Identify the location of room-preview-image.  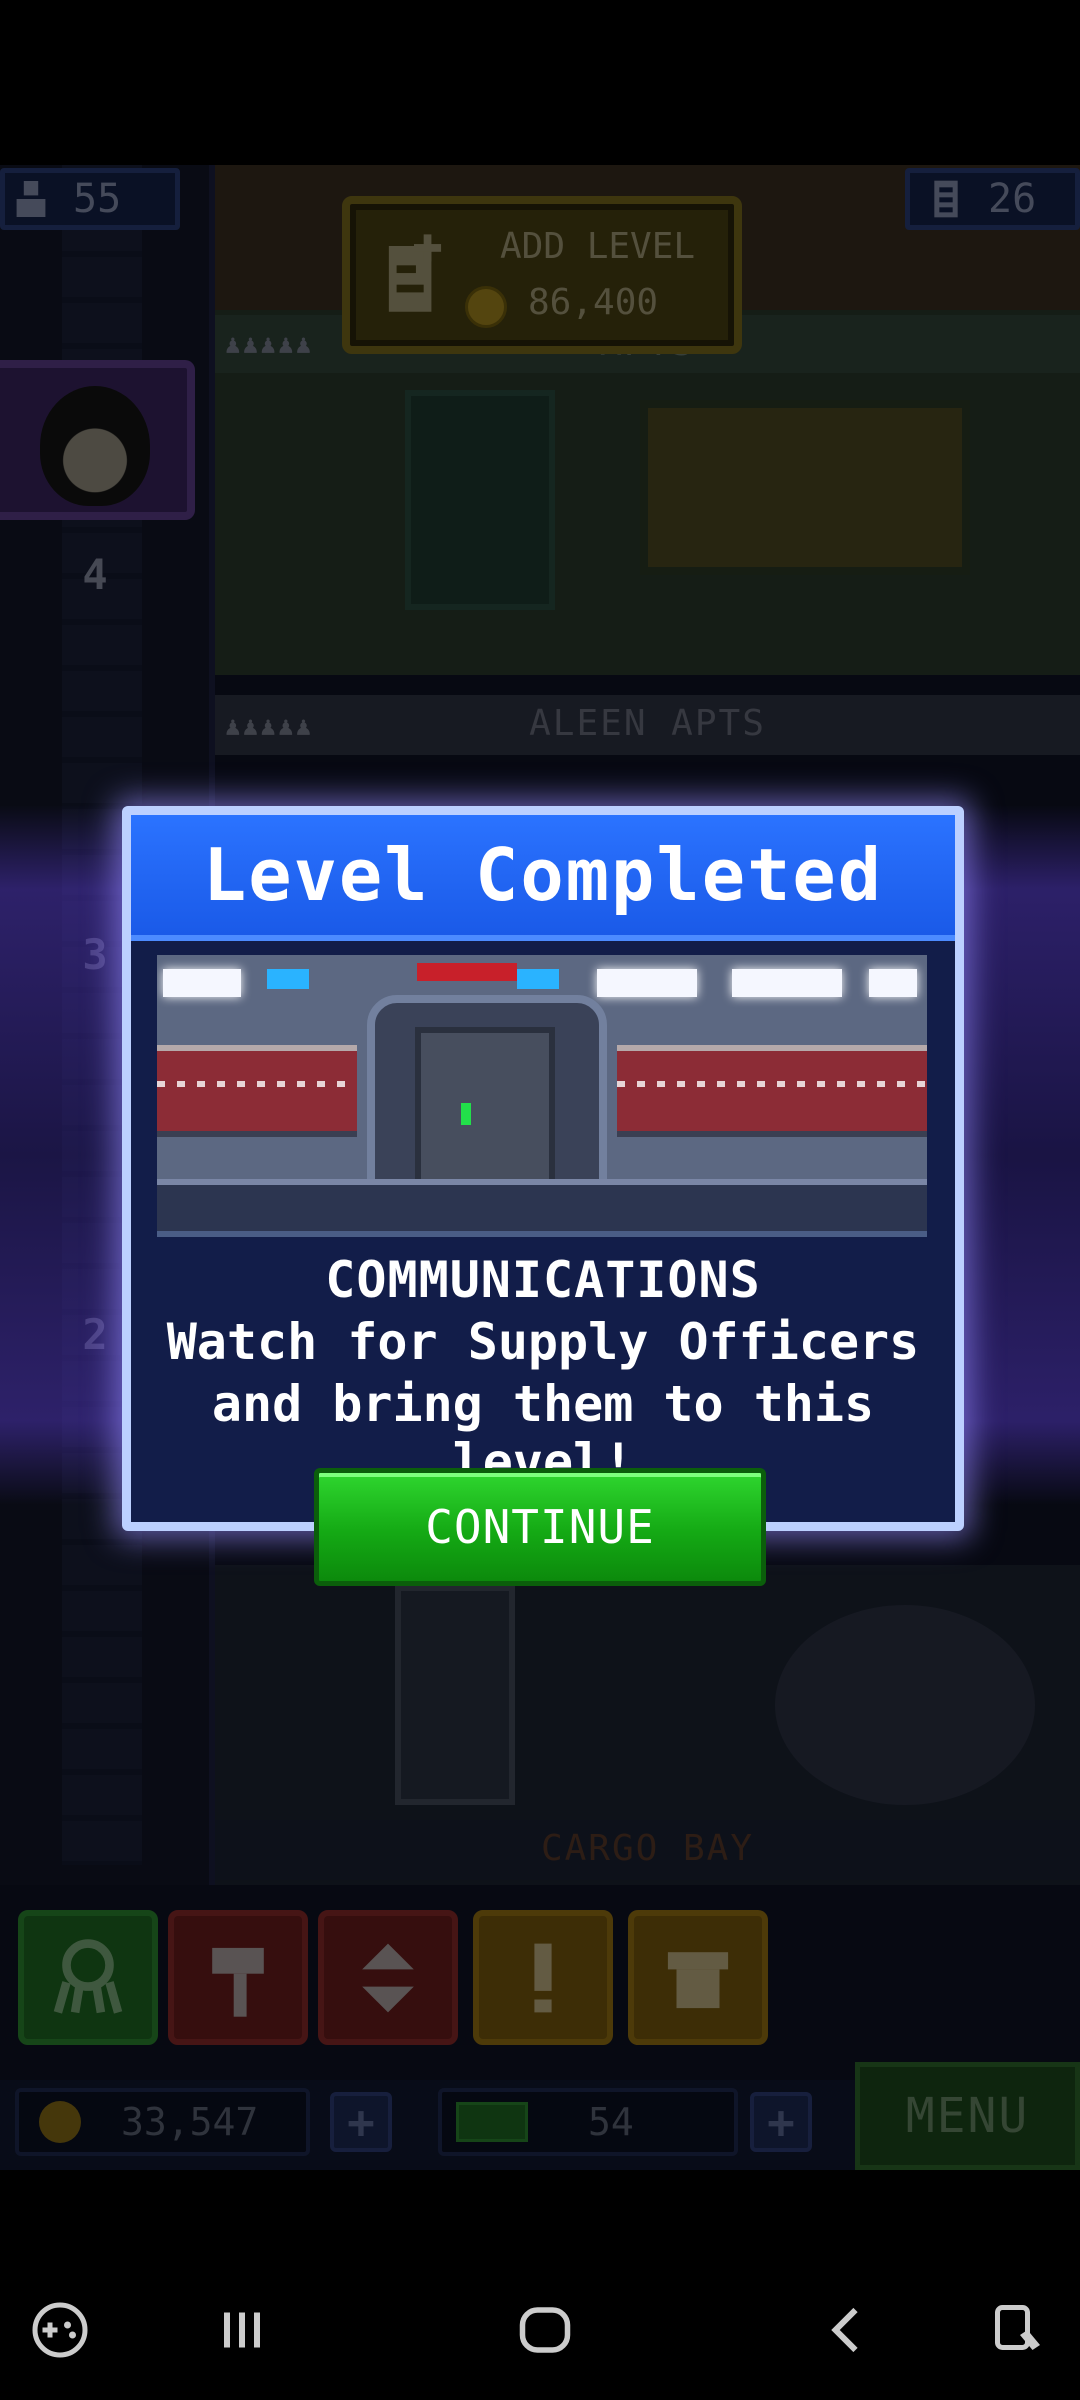
(542, 1096).